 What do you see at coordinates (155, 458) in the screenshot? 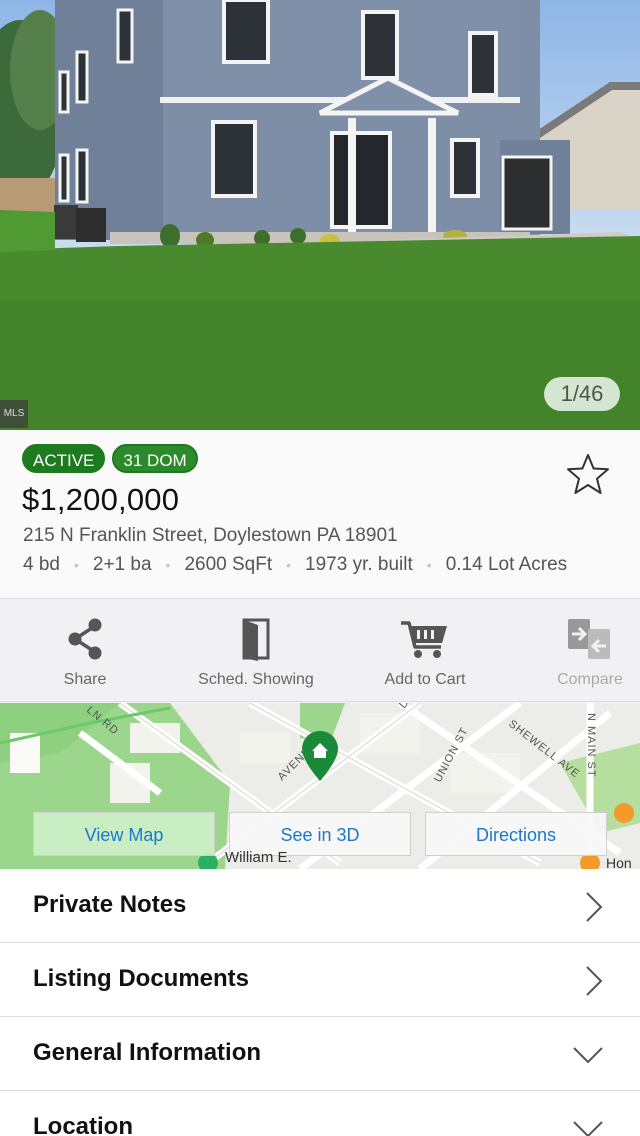
I see `days-on-market-badge: 31 DOM` at bounding box center [155, 458].